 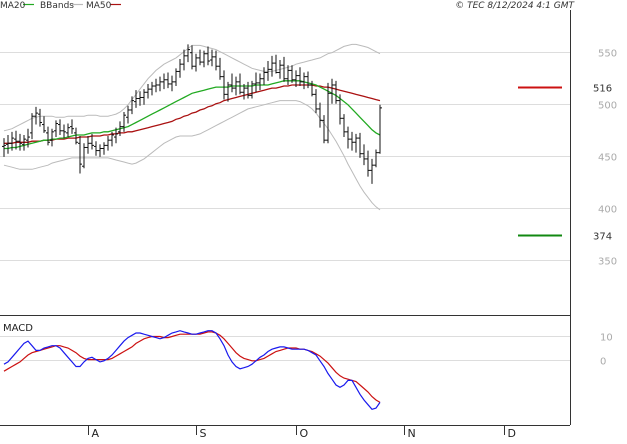 I want to click on price-y-tick-label: 450, so click(x=607, y=158).